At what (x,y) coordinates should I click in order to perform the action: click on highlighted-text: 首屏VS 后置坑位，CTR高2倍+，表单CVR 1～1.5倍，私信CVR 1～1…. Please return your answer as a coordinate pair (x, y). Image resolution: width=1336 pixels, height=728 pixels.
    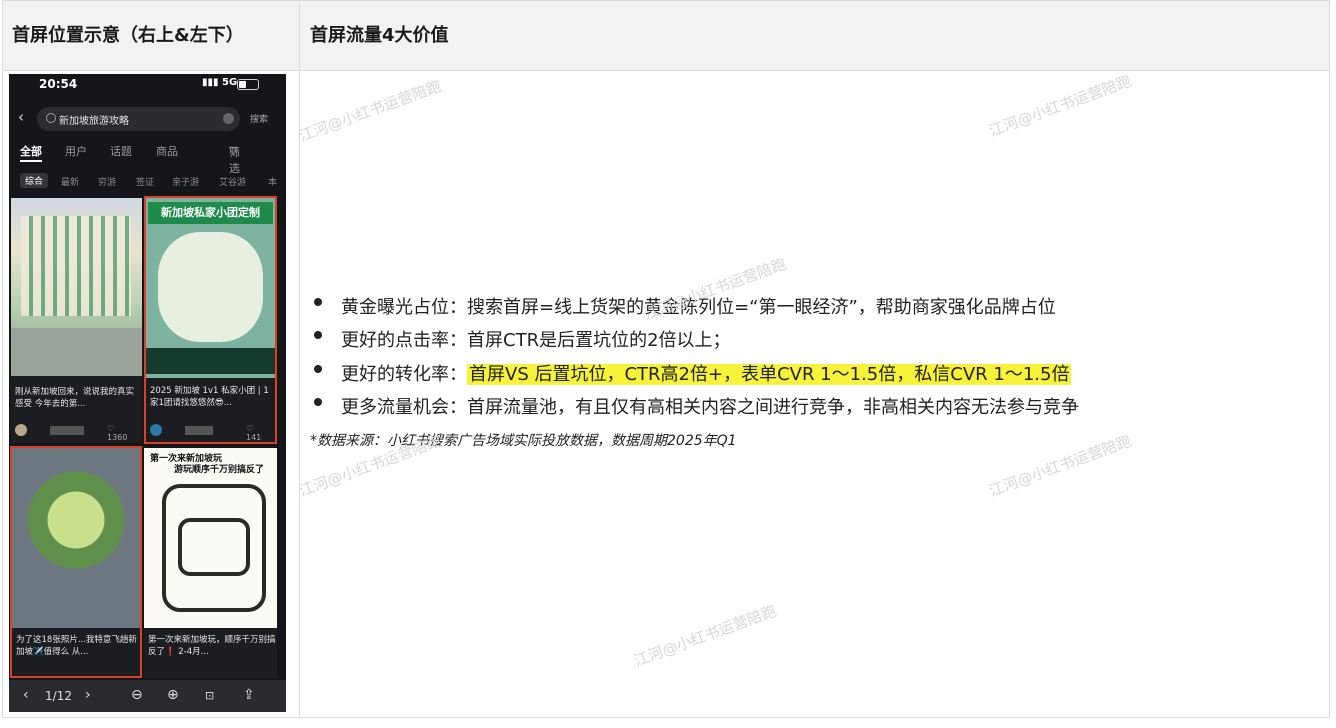
    Looking at the image, I should click on (769, 374).